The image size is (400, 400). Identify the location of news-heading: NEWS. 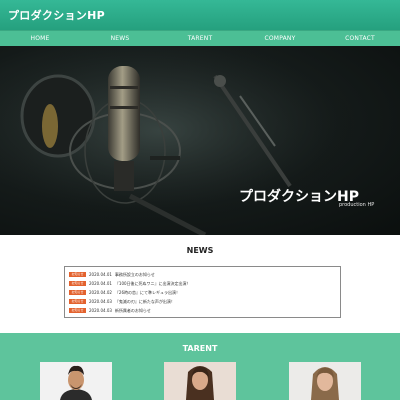
(200, 250).